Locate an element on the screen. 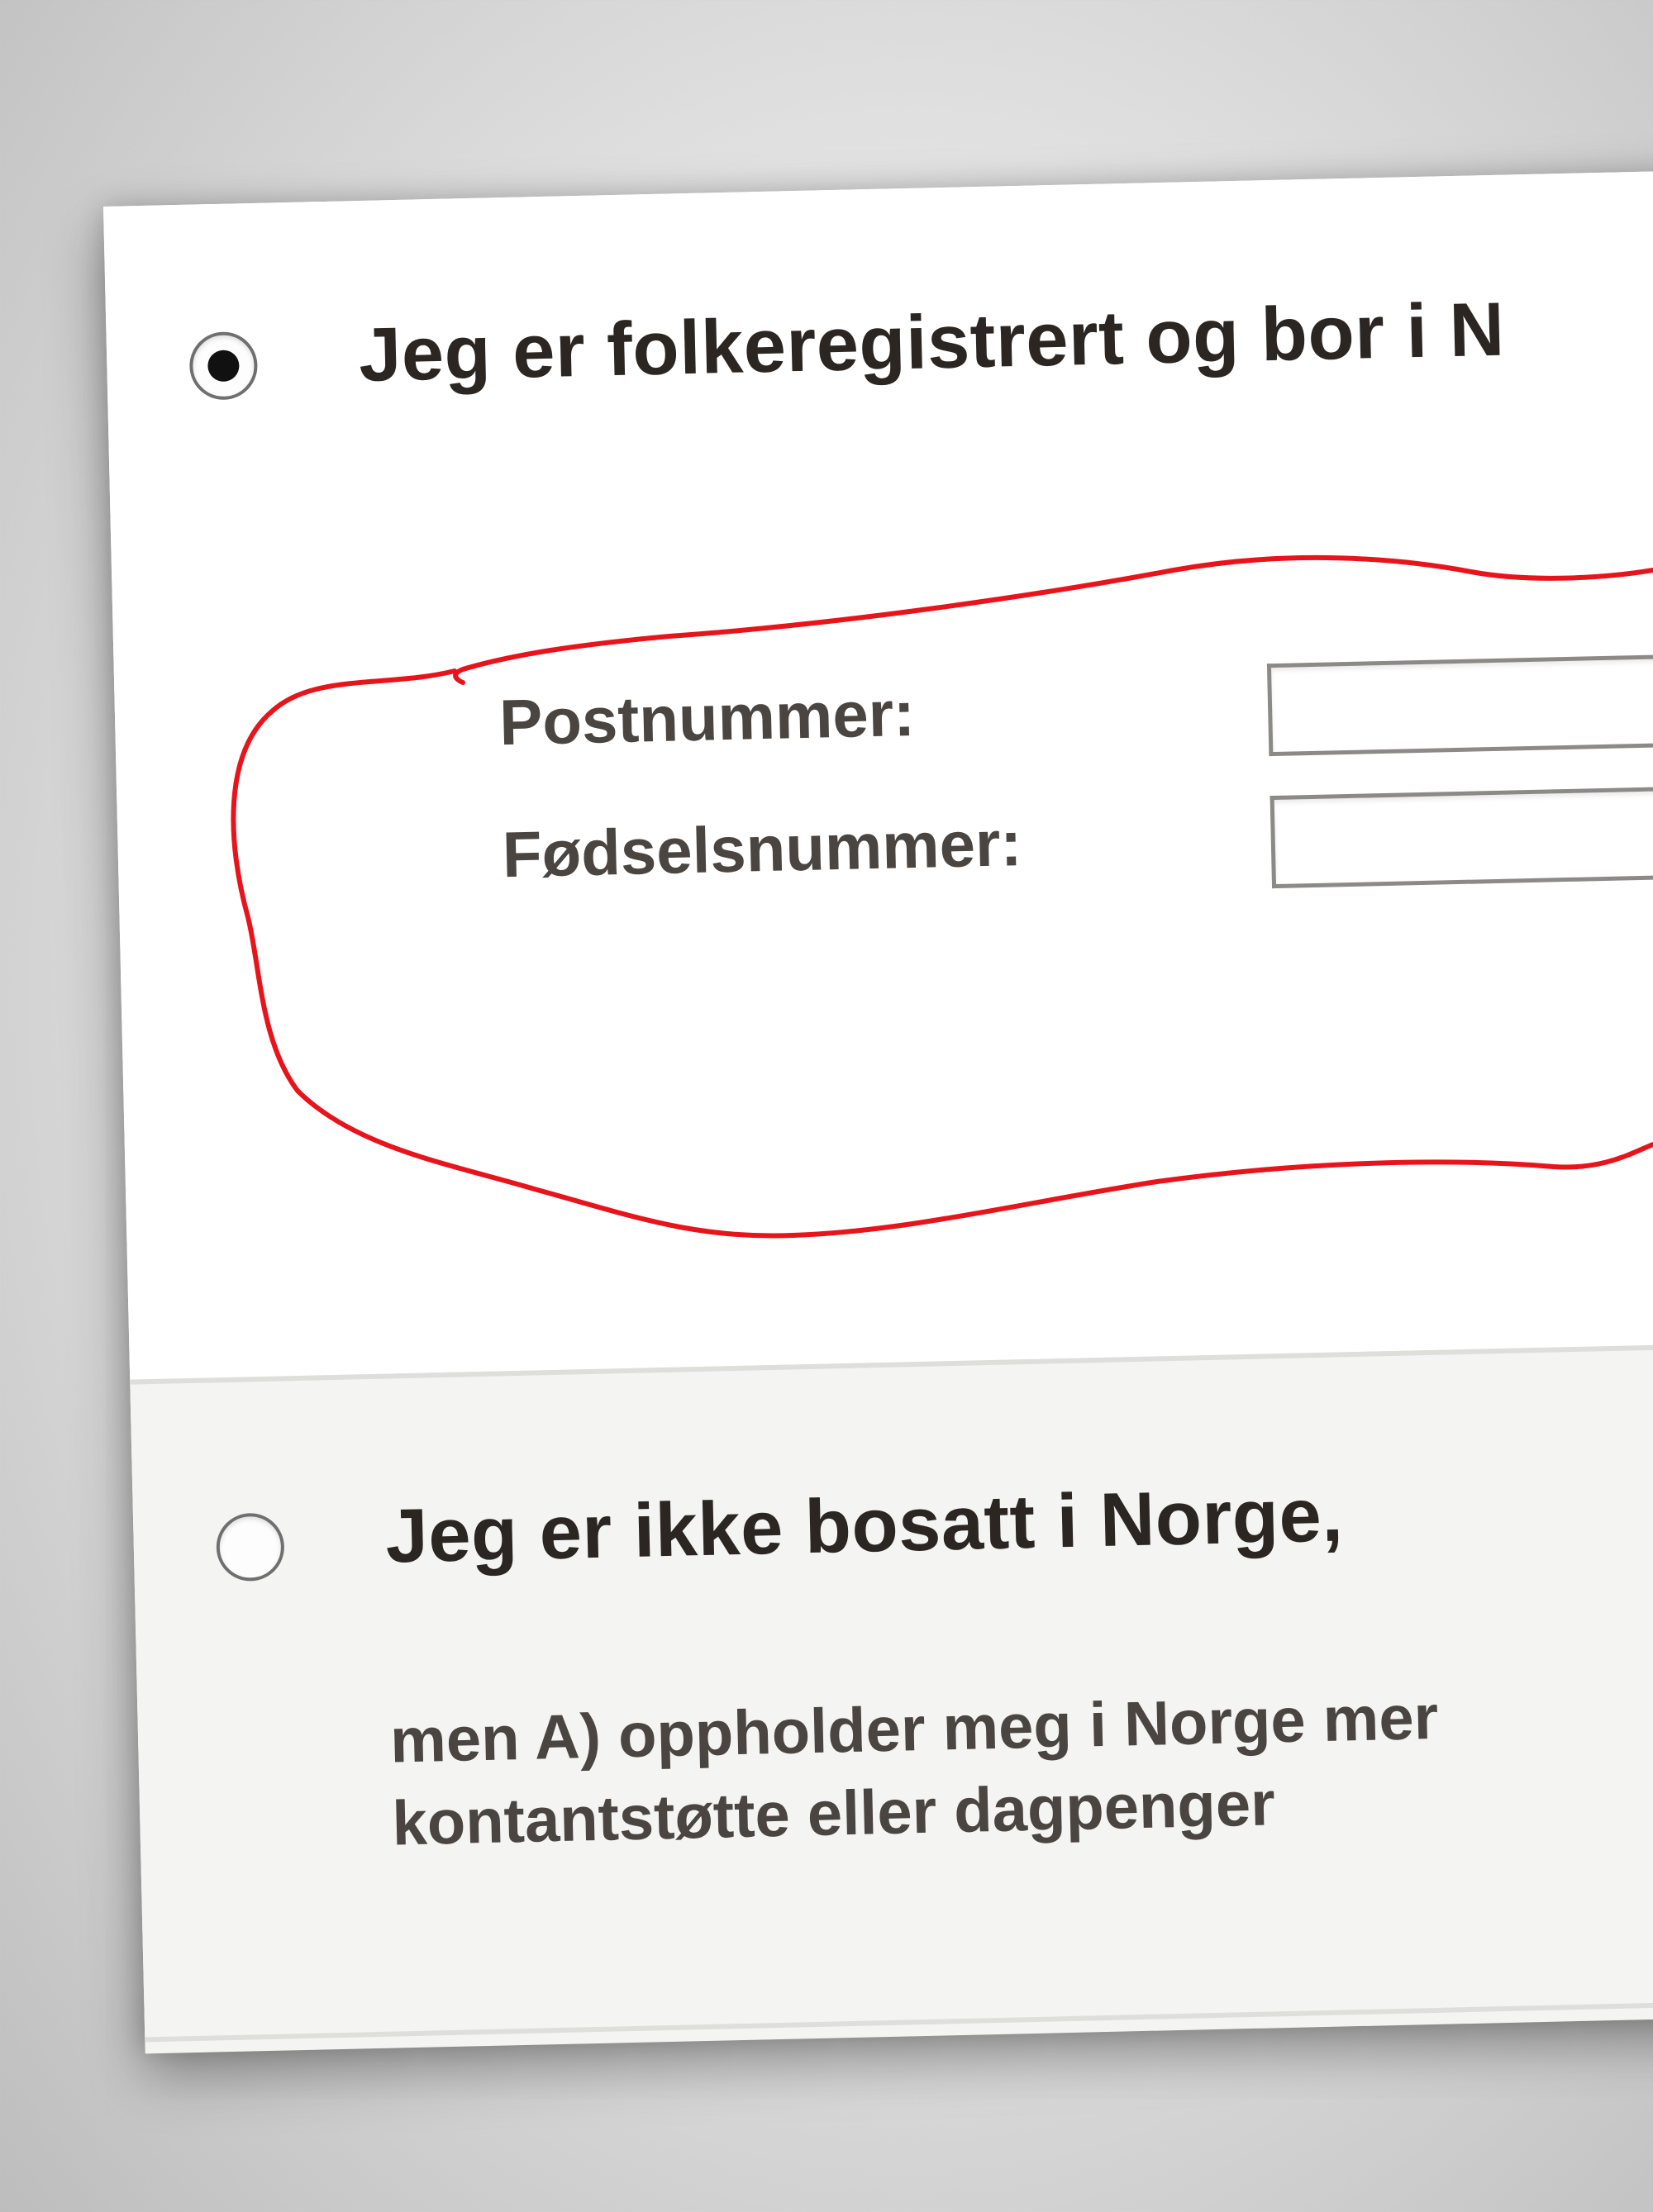 The height and width of the screenshot is (2212, 1653). option-label-registered-resident: Jeg er folkeregistrert og bor i N is located at coordinates (932, 343).